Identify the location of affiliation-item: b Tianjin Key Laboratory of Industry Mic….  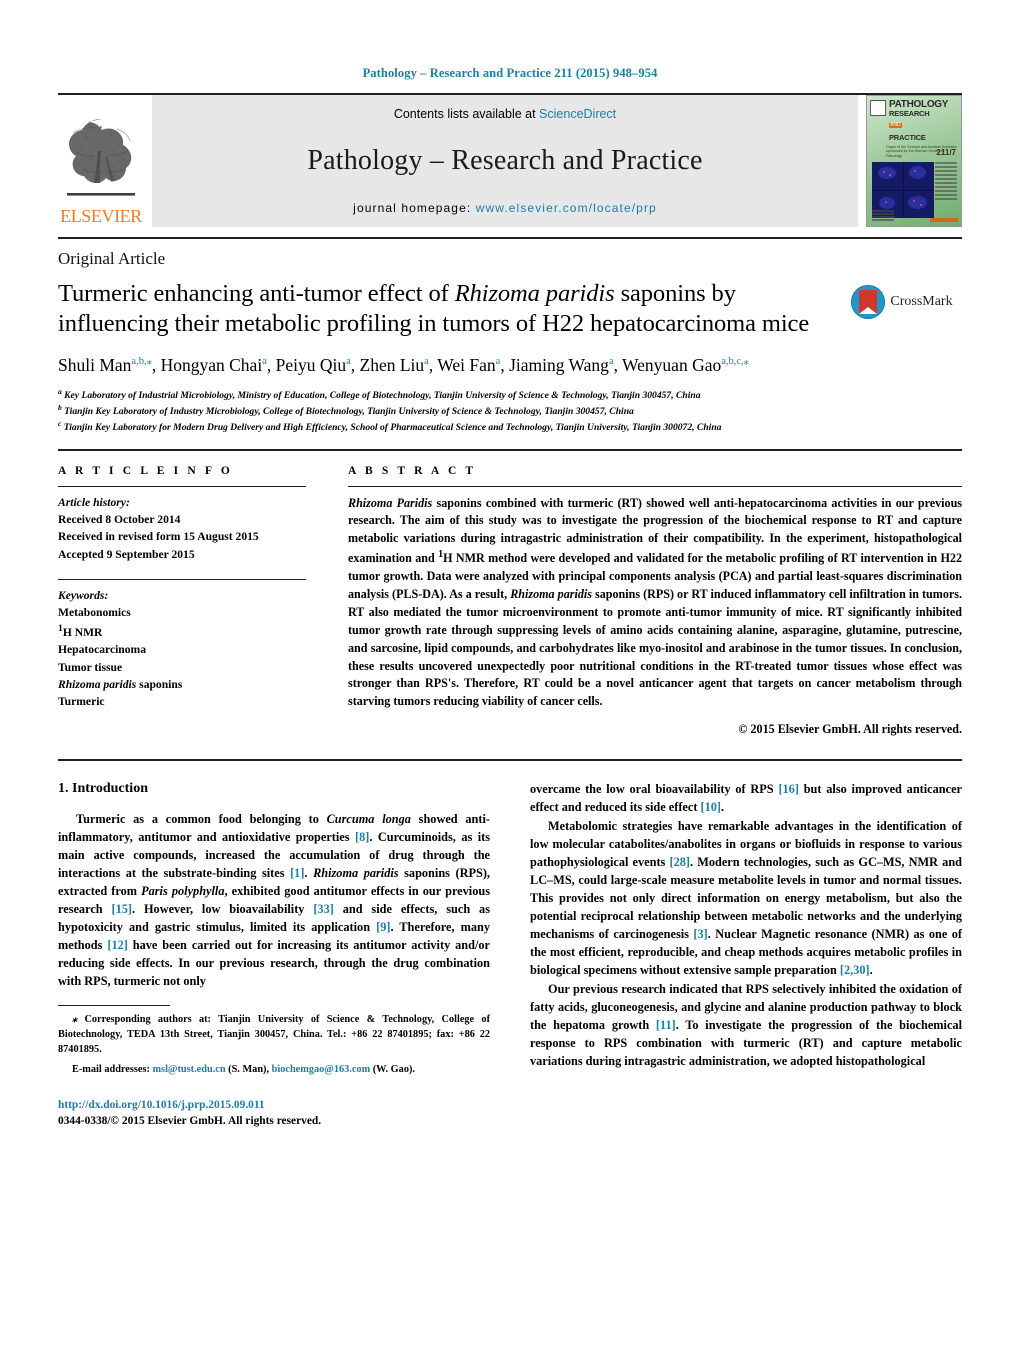
(346, 410).